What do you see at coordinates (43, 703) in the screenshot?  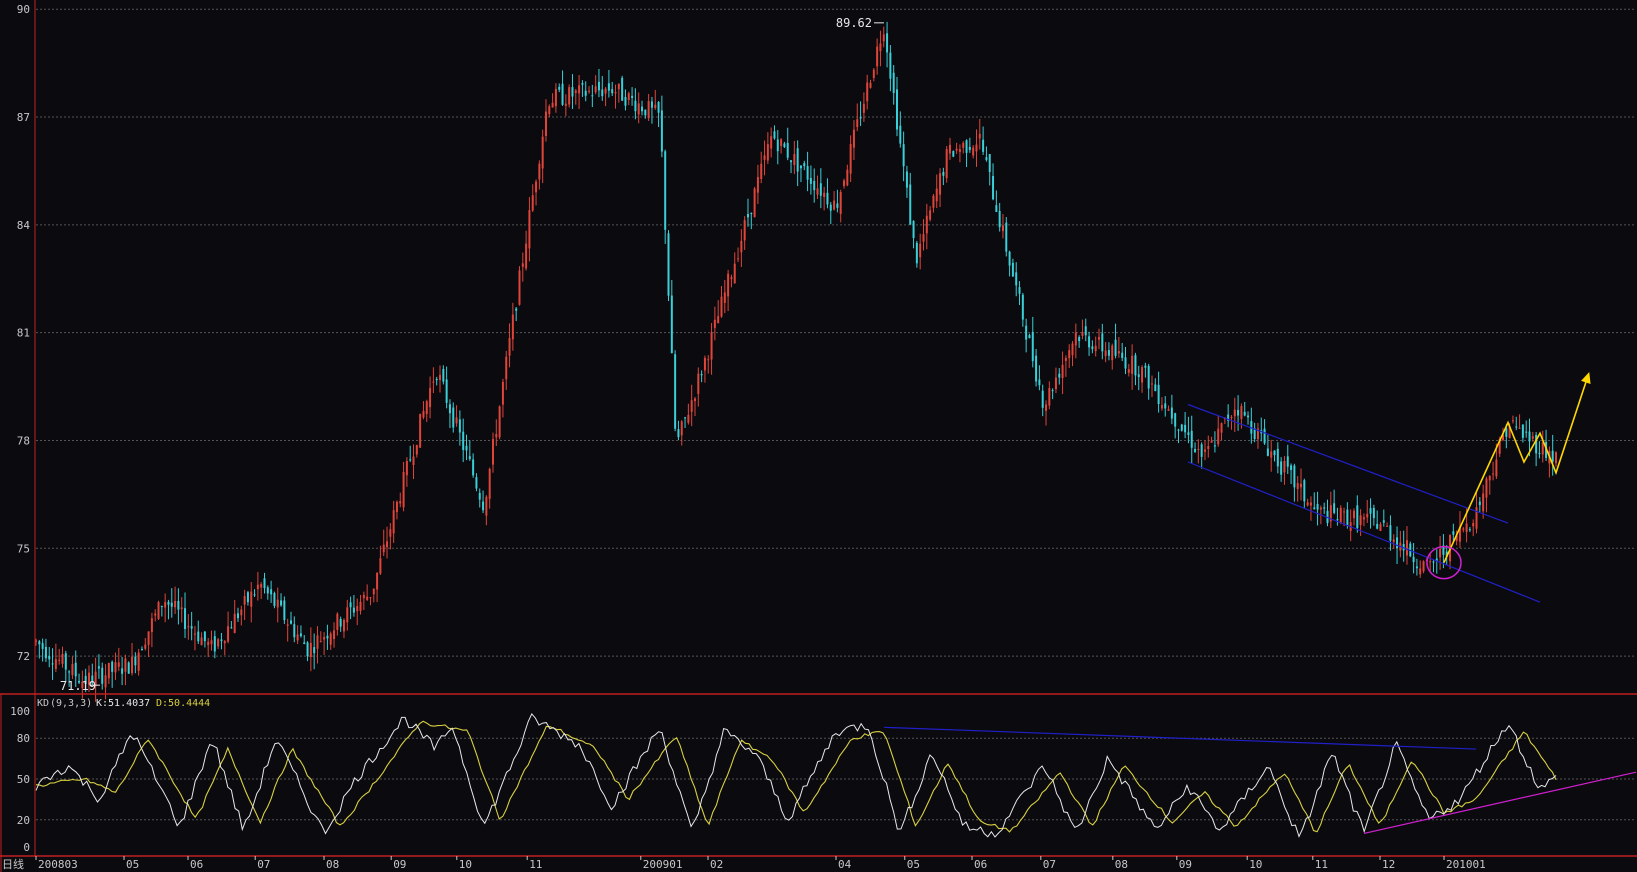 I see `kd-indicator-name: KD` at bounding box center [43, 703].